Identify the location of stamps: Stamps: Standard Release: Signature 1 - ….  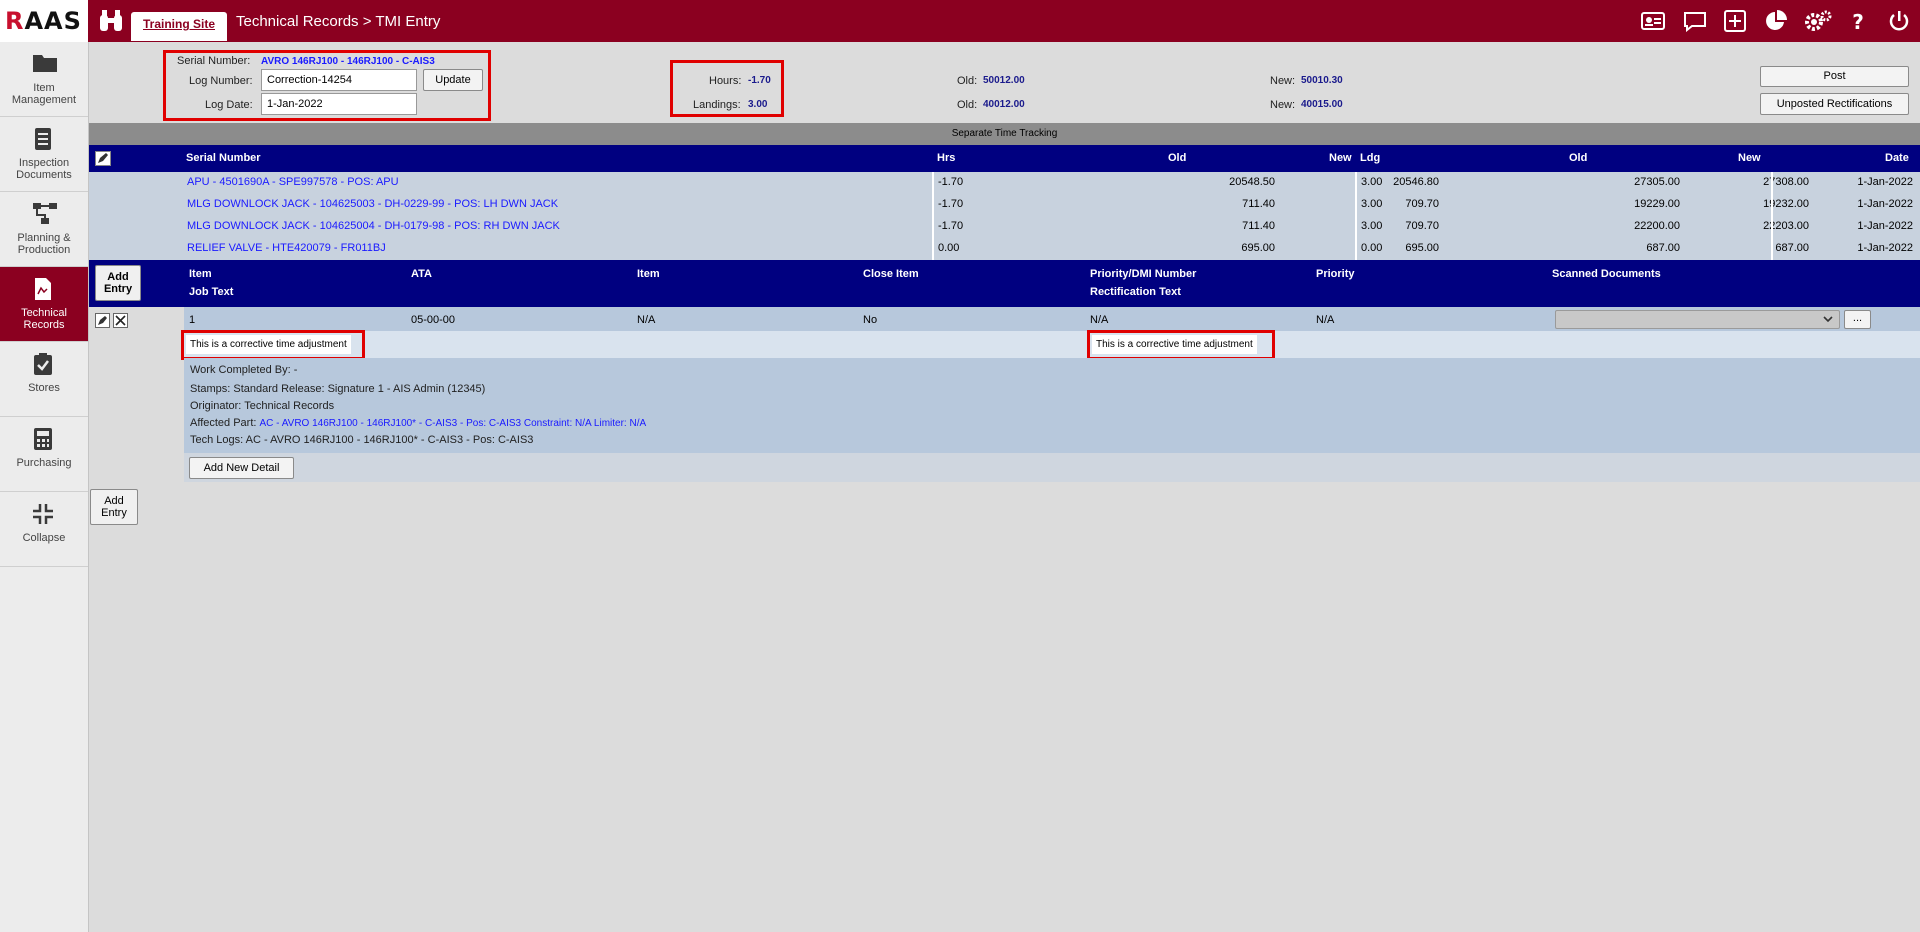
(338, 389).